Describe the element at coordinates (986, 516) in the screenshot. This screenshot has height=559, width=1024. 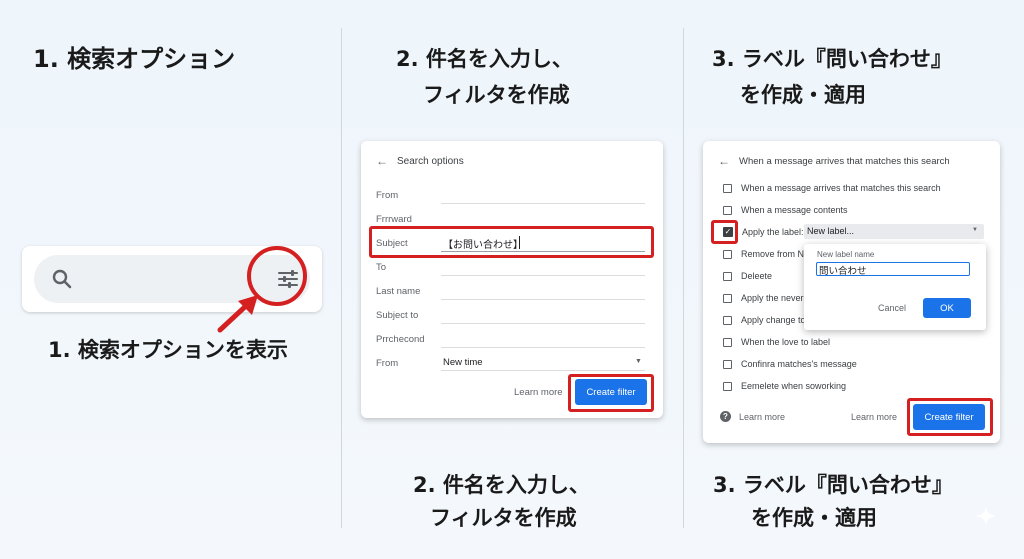
I see `sparkle-icon` at that location.